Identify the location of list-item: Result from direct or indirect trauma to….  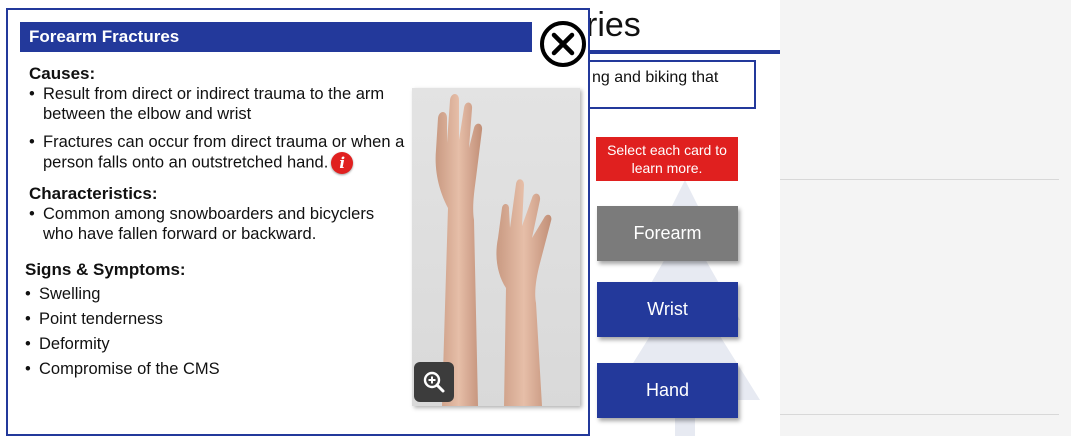
(218, 104).